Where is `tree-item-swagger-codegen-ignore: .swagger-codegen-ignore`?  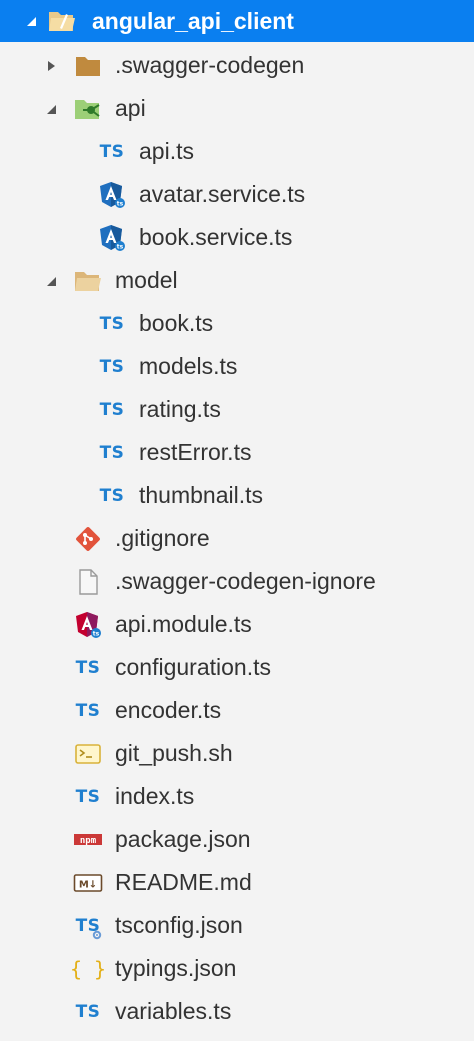
tree-item-swagger-codegen-ignore: .swagger-codegen-ignore is located at coordinates (237, 581).